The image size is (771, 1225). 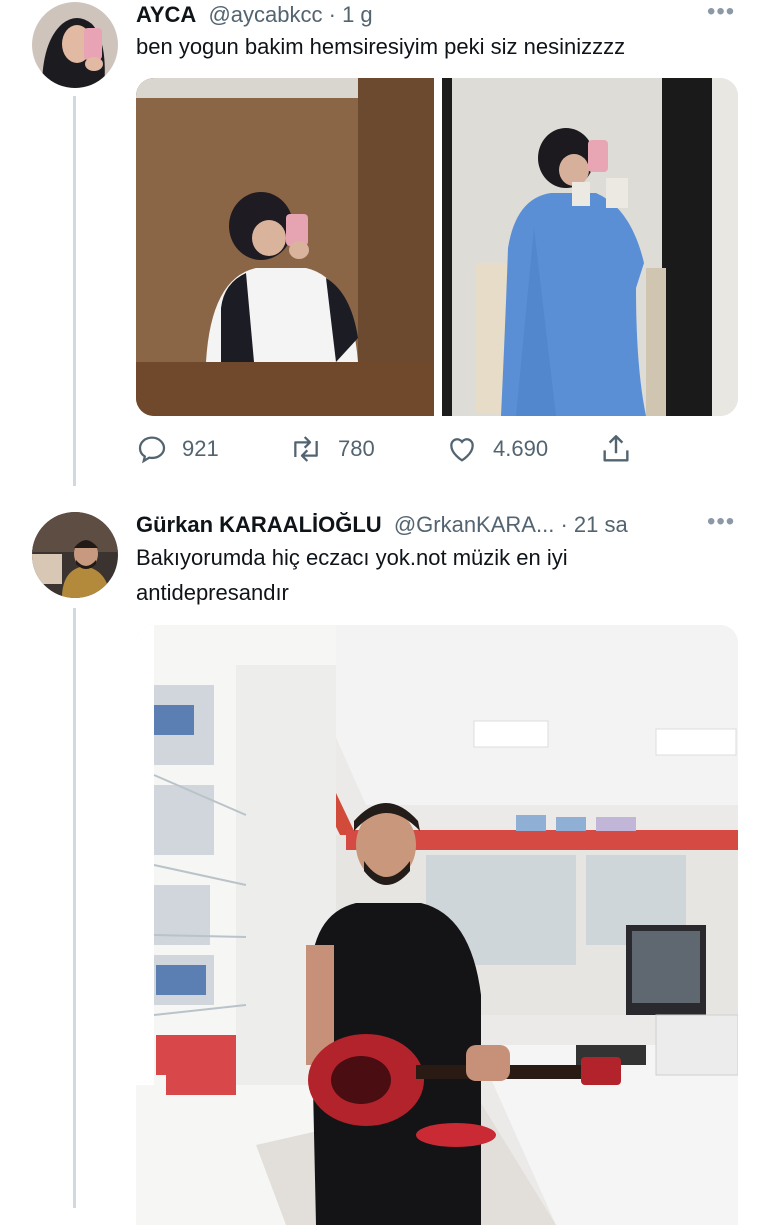 I want to click on like-icon, so click(x=462, y=450).